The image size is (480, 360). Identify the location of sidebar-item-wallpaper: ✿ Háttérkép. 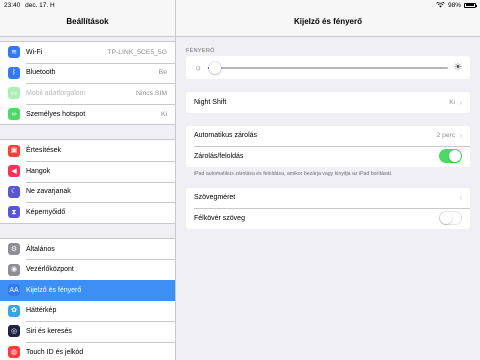
(87, 311).